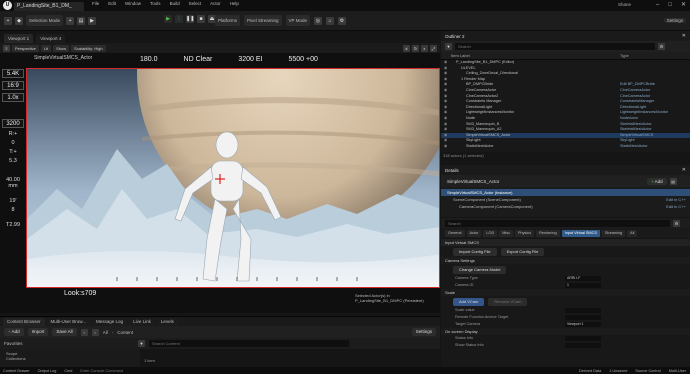 Image resolution: width=690 pixels, height=374 pixels. Describe the element at coordinates (684, 170) in the screenshot. I see `details-close-icon: ✕` at that location.